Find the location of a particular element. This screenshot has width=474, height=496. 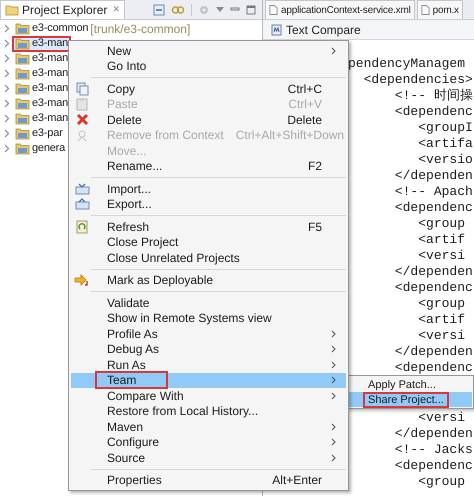

menu-item: Profile As is located at coordinates (208, 334).